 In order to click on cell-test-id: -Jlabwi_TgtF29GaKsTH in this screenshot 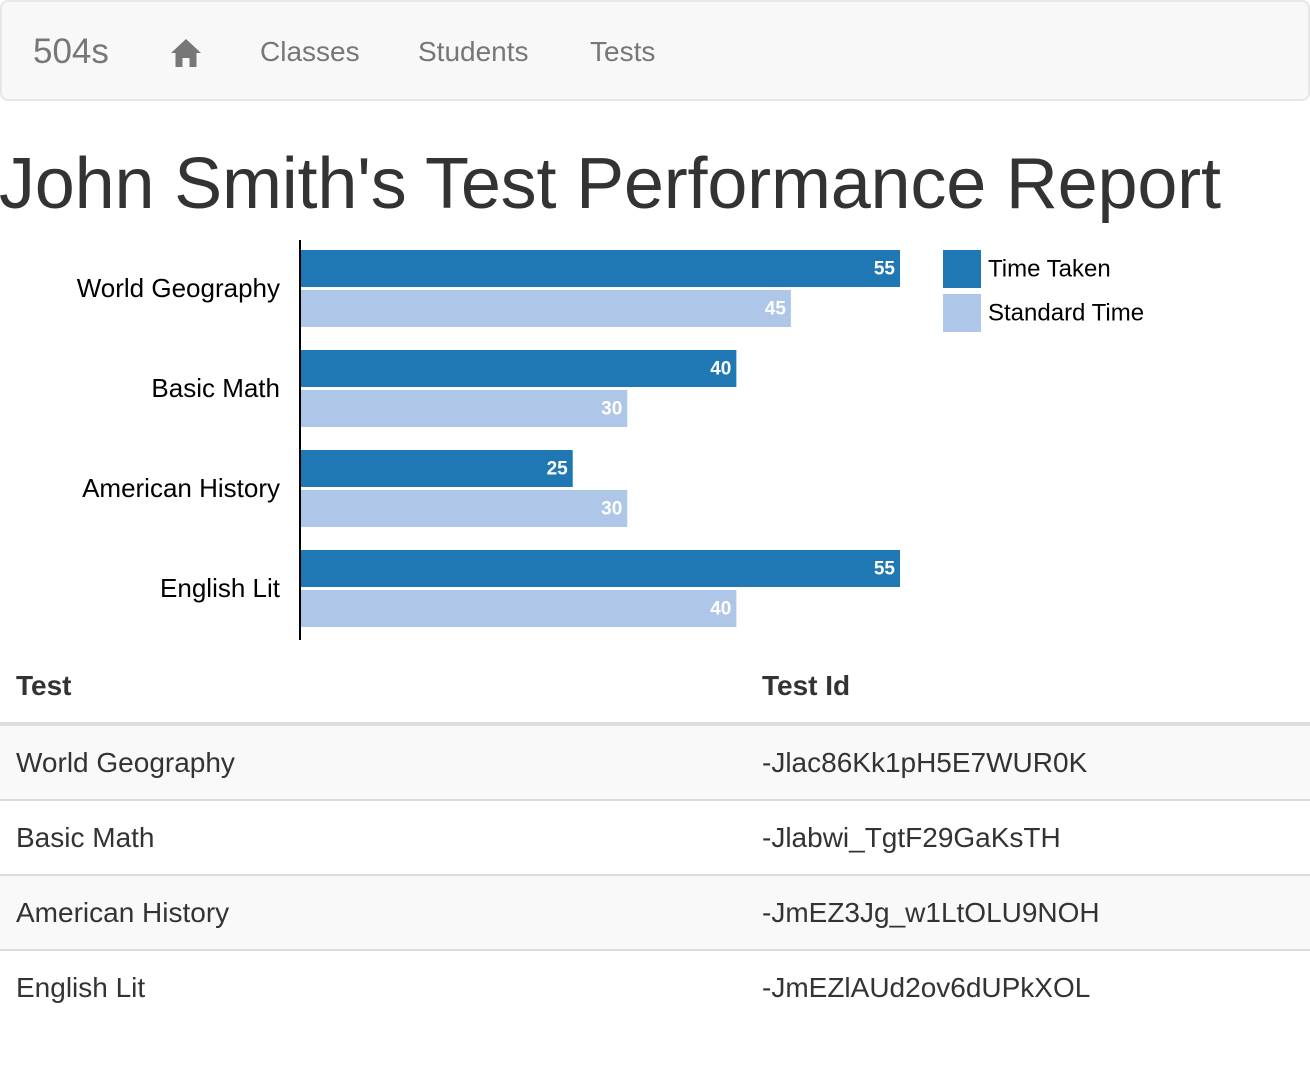, I will do `click(1028, 838)`.